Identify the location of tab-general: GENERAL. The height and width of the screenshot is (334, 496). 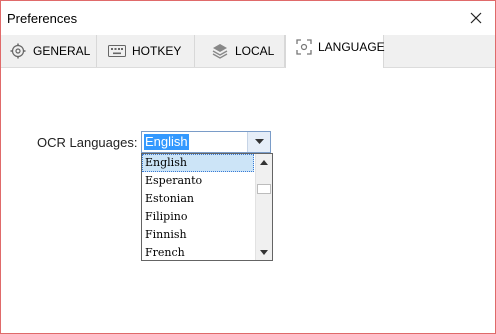
(49, 51).